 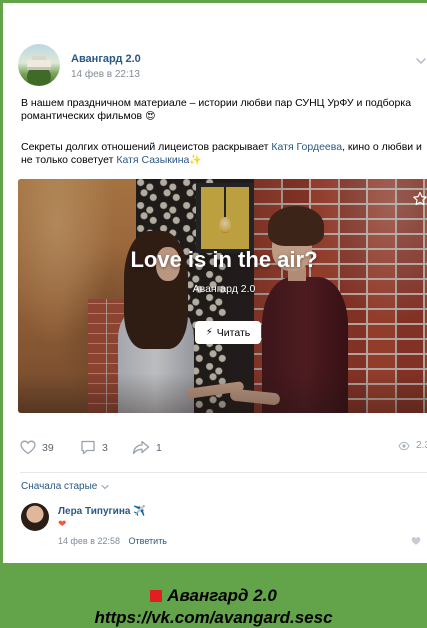 I want to click on footer-url: https://vk.com/avangard.sesc, so click(x=213, y=617).